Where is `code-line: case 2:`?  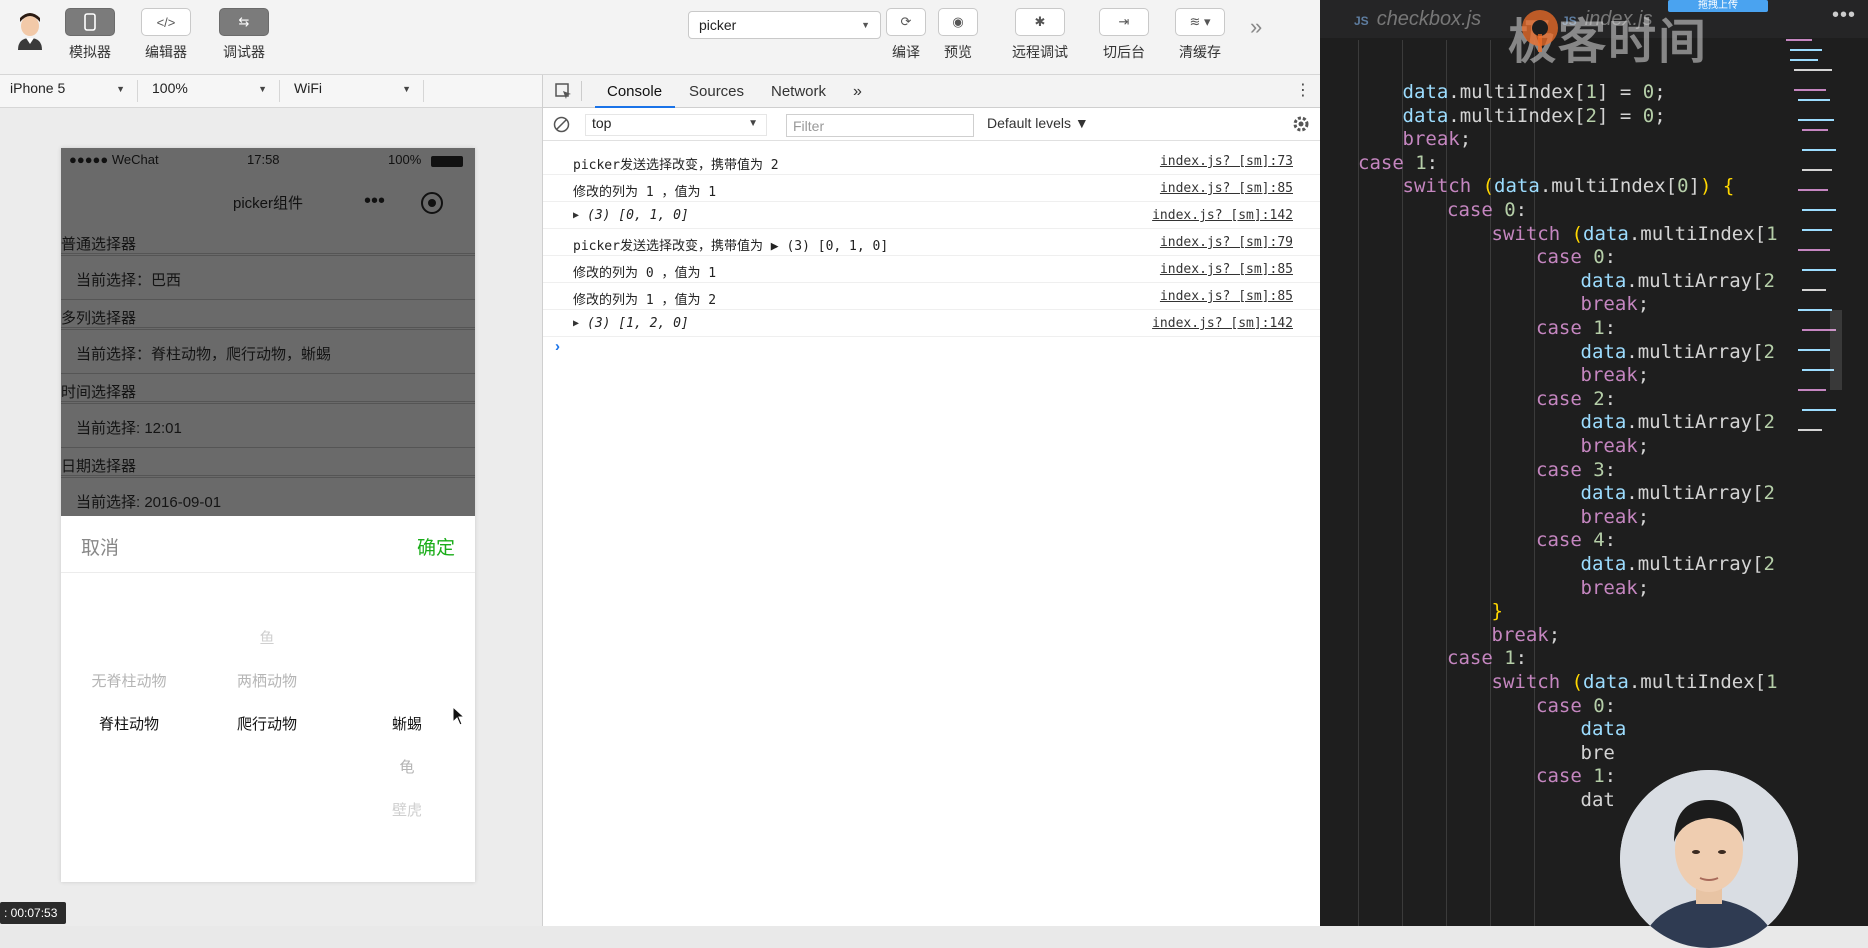
code-line: case 2: is located at coordinates (1576, 399).